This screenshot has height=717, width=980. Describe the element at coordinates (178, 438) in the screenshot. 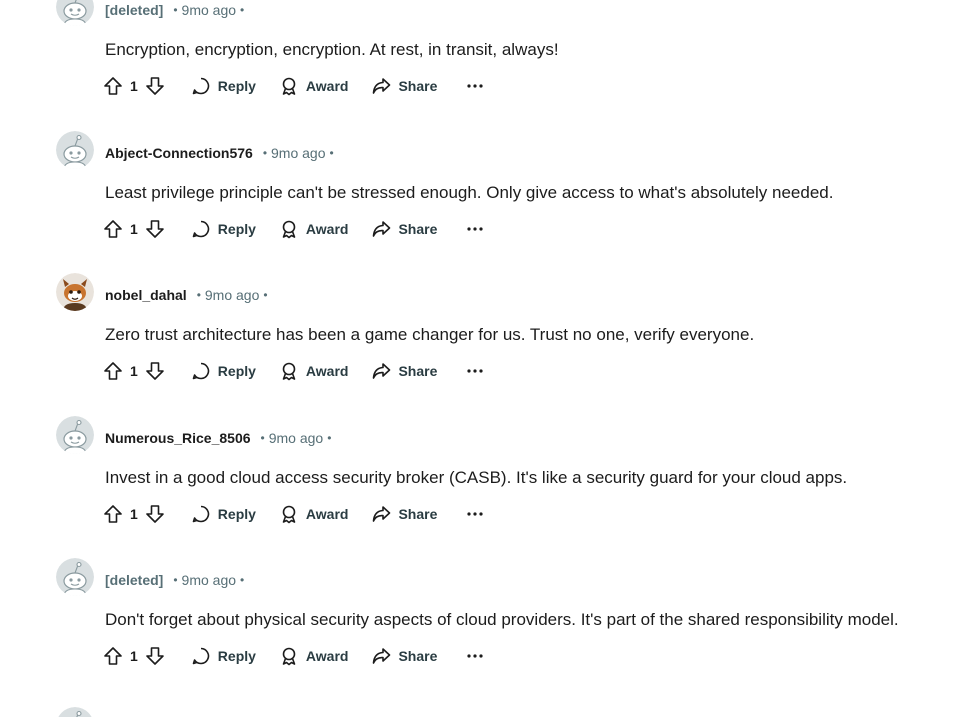

I see `username: Numerous_Rice_8506` at that location.